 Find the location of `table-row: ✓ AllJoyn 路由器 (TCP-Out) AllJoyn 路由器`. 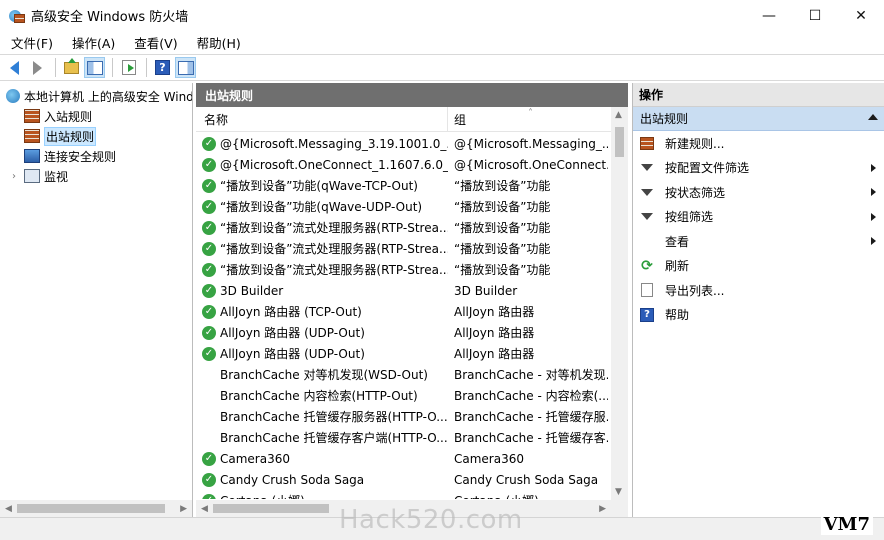

table-row: ✓ AllJoyn 路由器 (TCP-Out) AllJoyn 路由器 is located at coordinates (403, 311).